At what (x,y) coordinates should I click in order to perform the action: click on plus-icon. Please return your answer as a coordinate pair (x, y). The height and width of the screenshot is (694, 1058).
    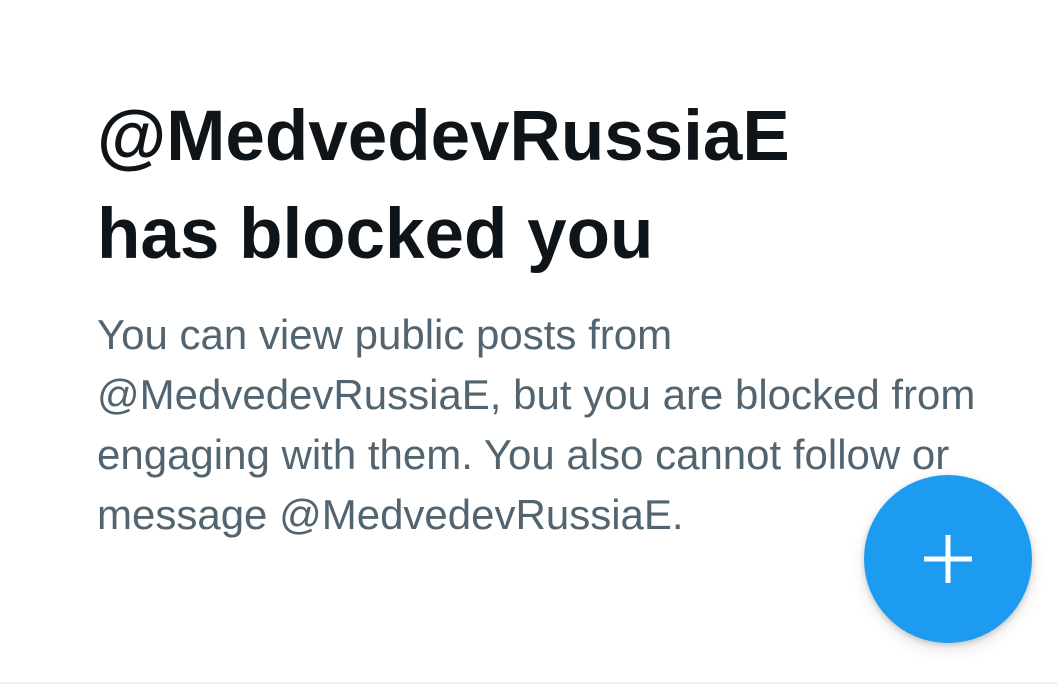
    Looking at the image, I should click on (948, 559).